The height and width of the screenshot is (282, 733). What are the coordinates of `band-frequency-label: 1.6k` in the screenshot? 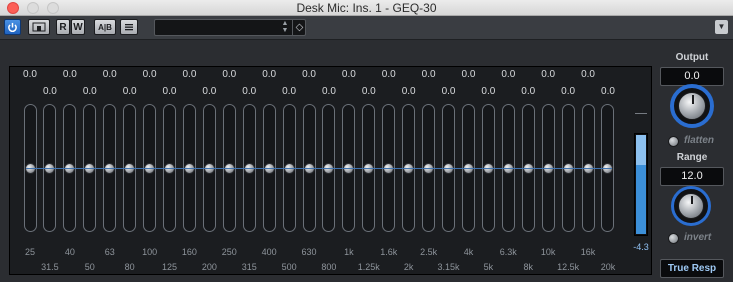 It's located at (389, 252).